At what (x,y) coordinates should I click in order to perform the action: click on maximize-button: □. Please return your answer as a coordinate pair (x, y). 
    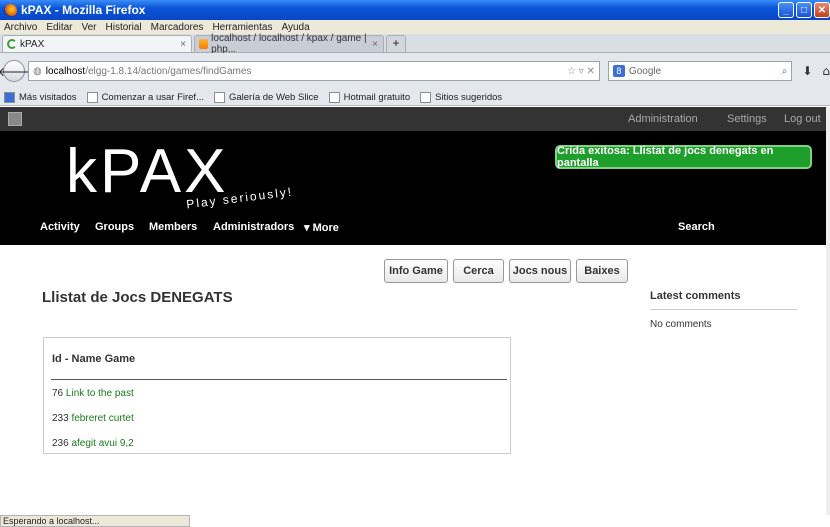
    Looking at the image, I should click on (804, 10).